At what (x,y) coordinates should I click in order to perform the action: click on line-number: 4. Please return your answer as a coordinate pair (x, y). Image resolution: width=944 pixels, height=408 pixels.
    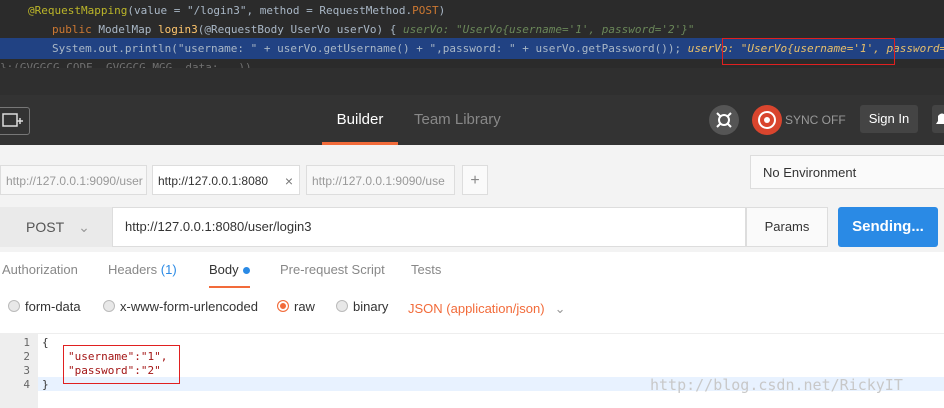
    Looking at the image, I should click on (26, 384).